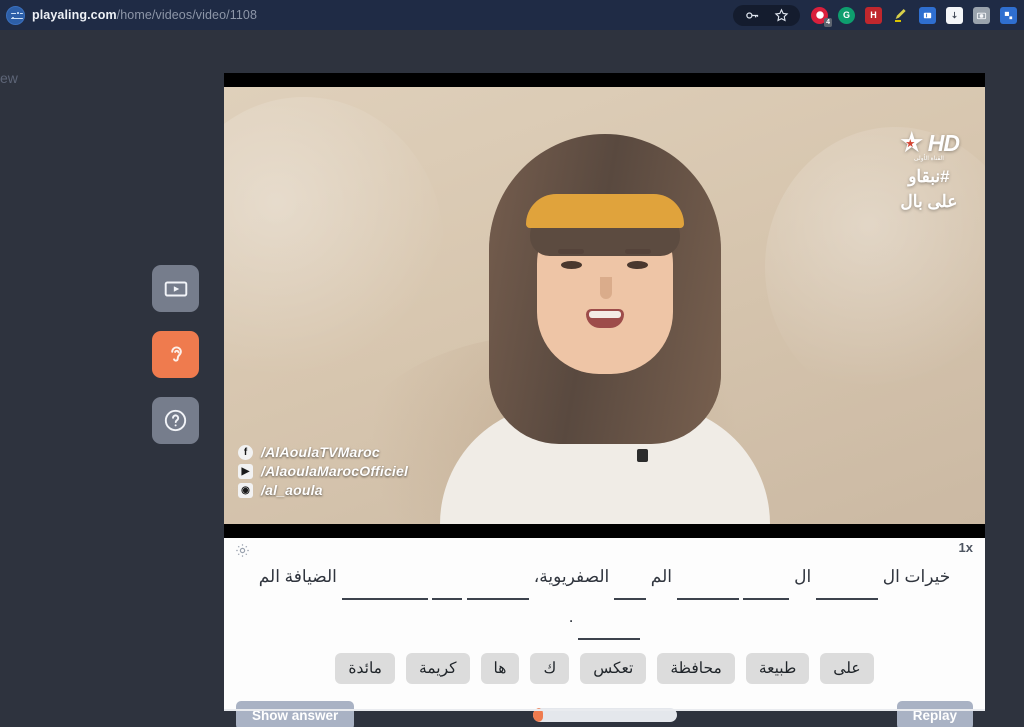 The height and width of the screenshot is (727, 1024). I want to click on sentence-text: ال, so click(803, 576).